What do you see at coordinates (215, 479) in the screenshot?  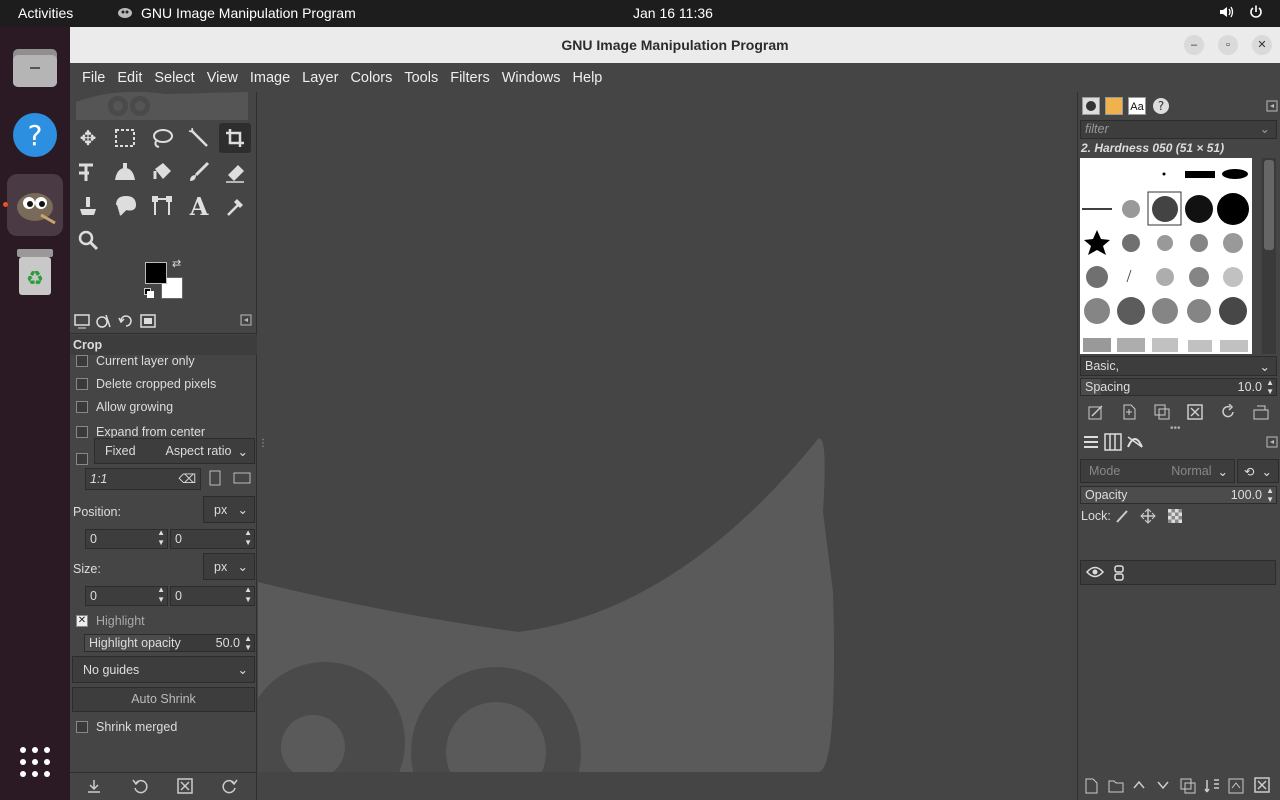 I see `portrait-icon` at bounding box center [215, 479].